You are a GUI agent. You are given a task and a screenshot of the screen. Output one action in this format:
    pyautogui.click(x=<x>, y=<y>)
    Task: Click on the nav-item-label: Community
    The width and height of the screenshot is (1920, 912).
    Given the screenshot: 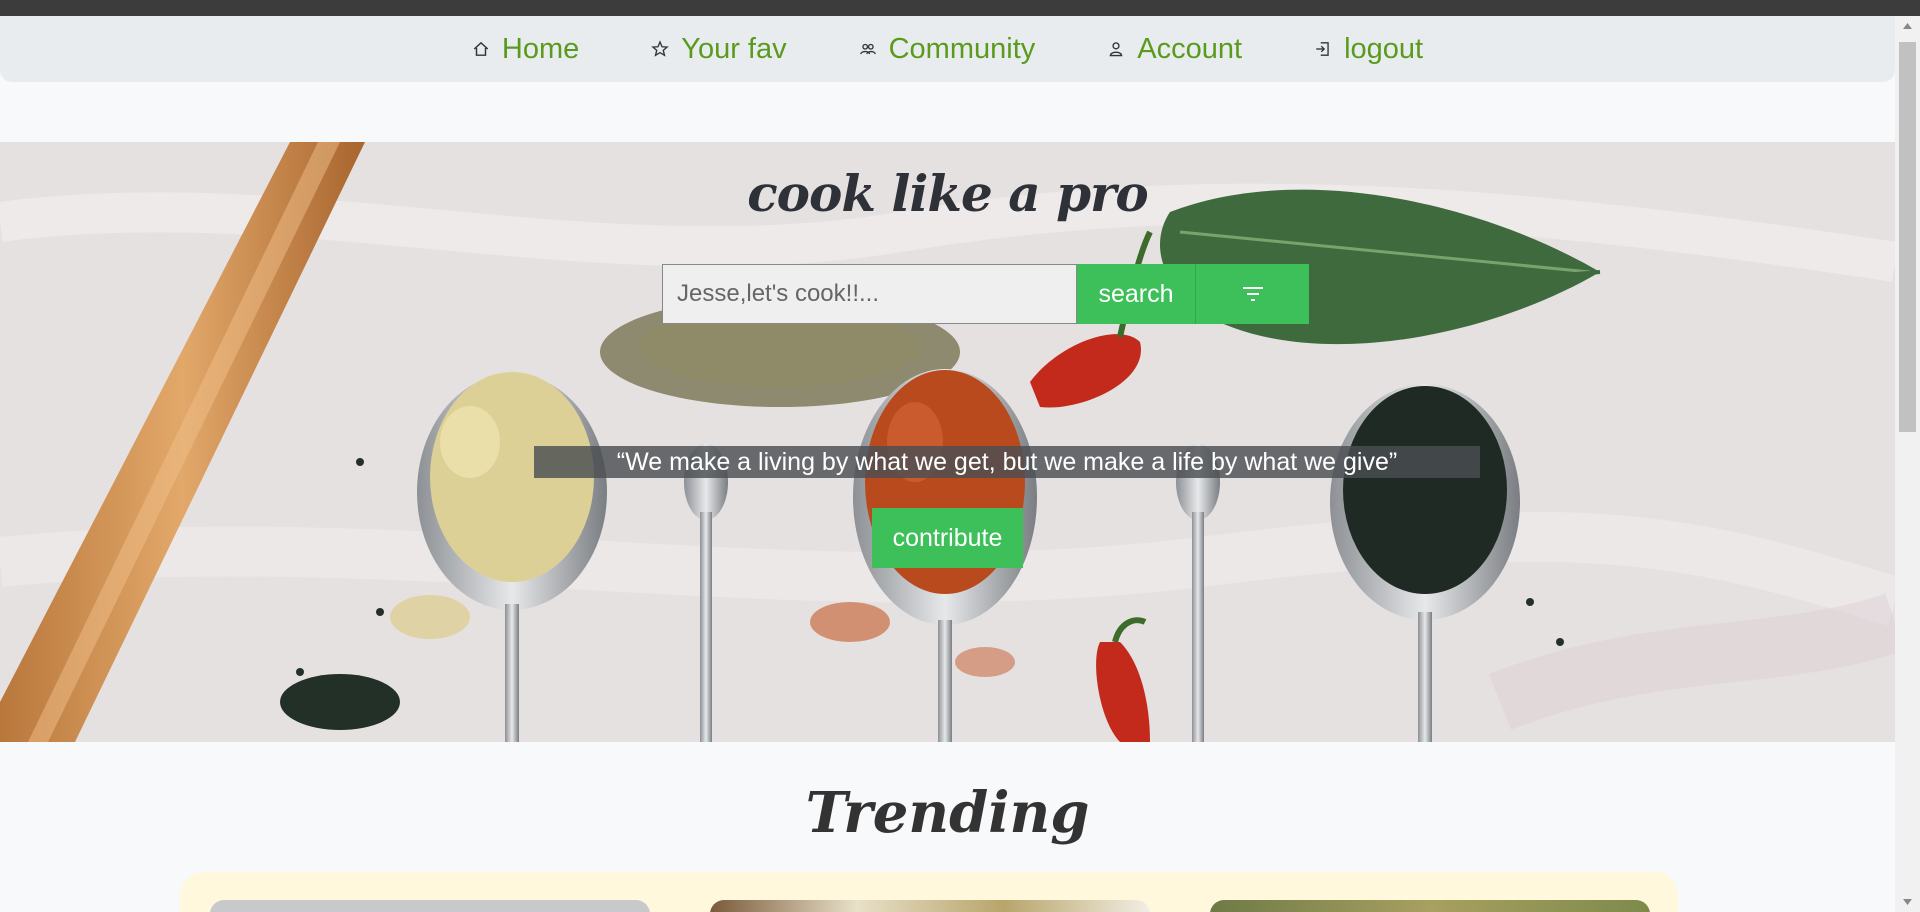 What is the action you would take?
    pyautogui.click(x=962, y=48)
    